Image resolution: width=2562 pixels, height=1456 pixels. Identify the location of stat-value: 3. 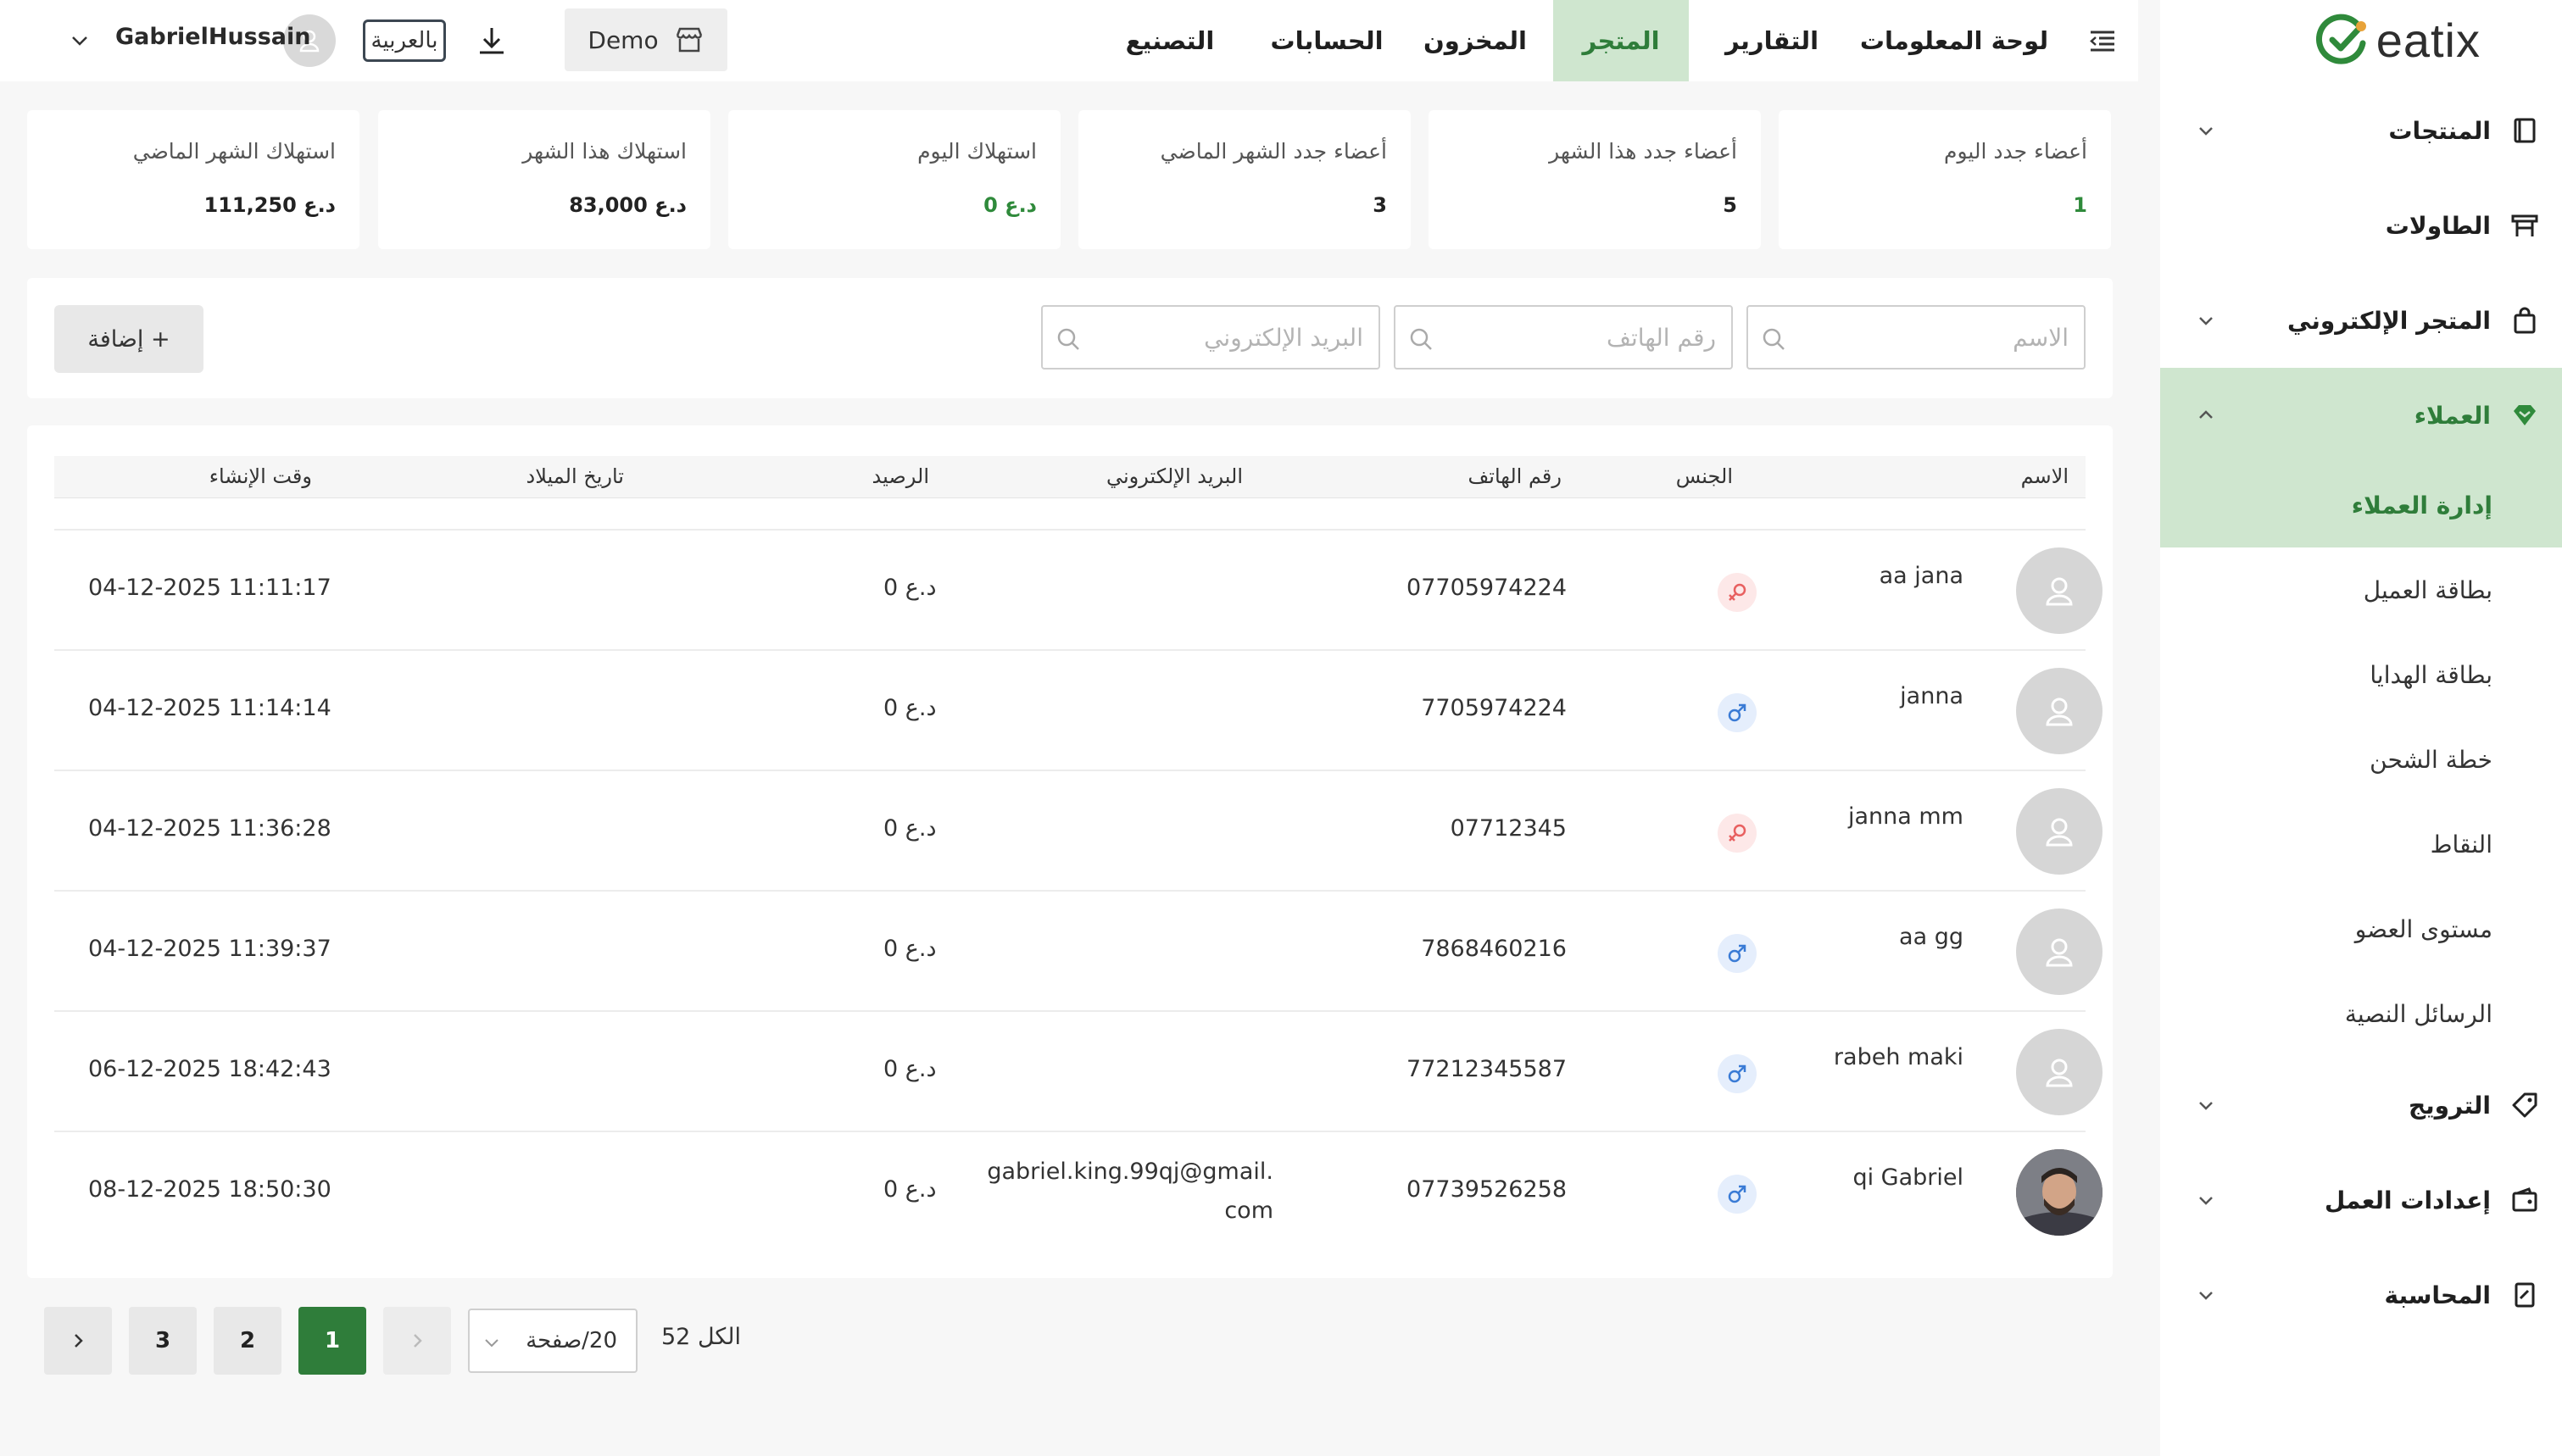
(1380, 205).